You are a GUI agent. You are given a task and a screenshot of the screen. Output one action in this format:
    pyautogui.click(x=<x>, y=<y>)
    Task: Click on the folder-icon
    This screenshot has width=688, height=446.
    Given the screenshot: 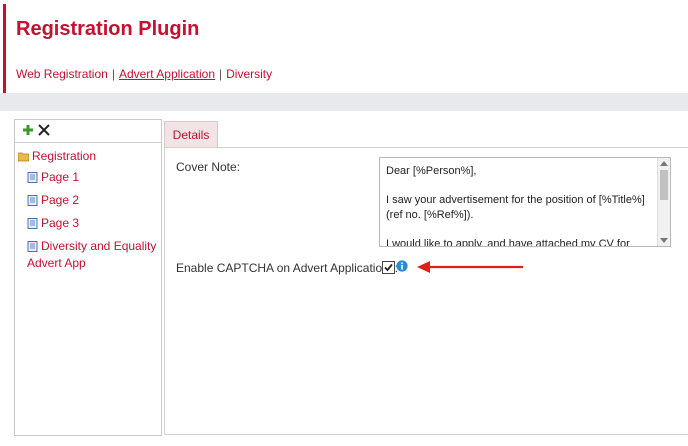 What is the action you would take?
    pyautogui.click(x=23, y=157)
    